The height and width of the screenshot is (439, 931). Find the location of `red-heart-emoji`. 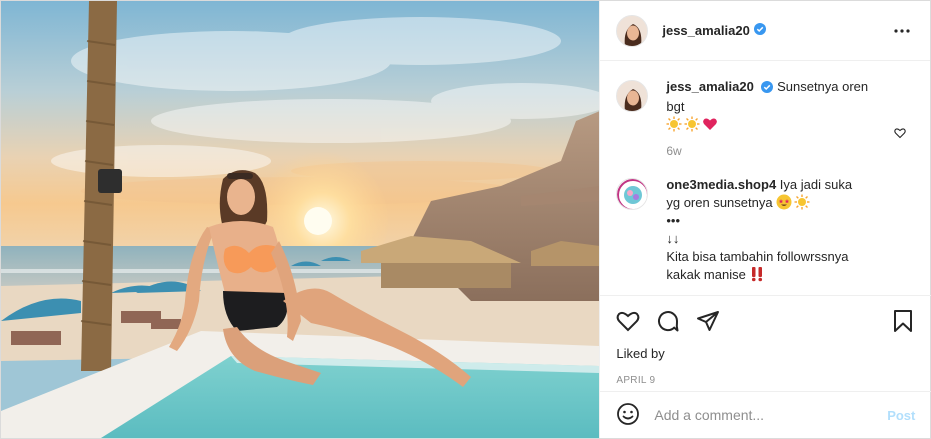

red-heart-emoji is located at coordinates (710, 124).